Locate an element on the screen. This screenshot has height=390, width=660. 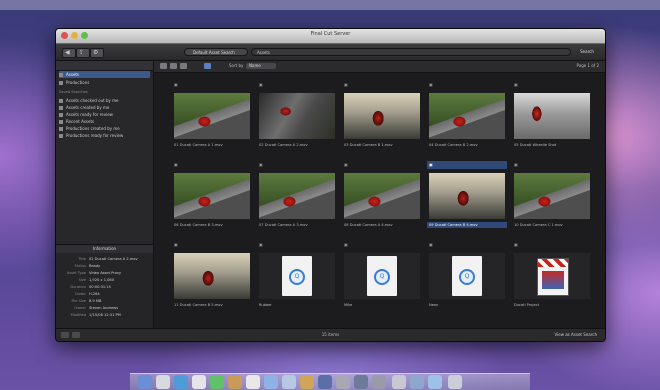
gear-icon: ⚙ is located at coordinates (96, 52).